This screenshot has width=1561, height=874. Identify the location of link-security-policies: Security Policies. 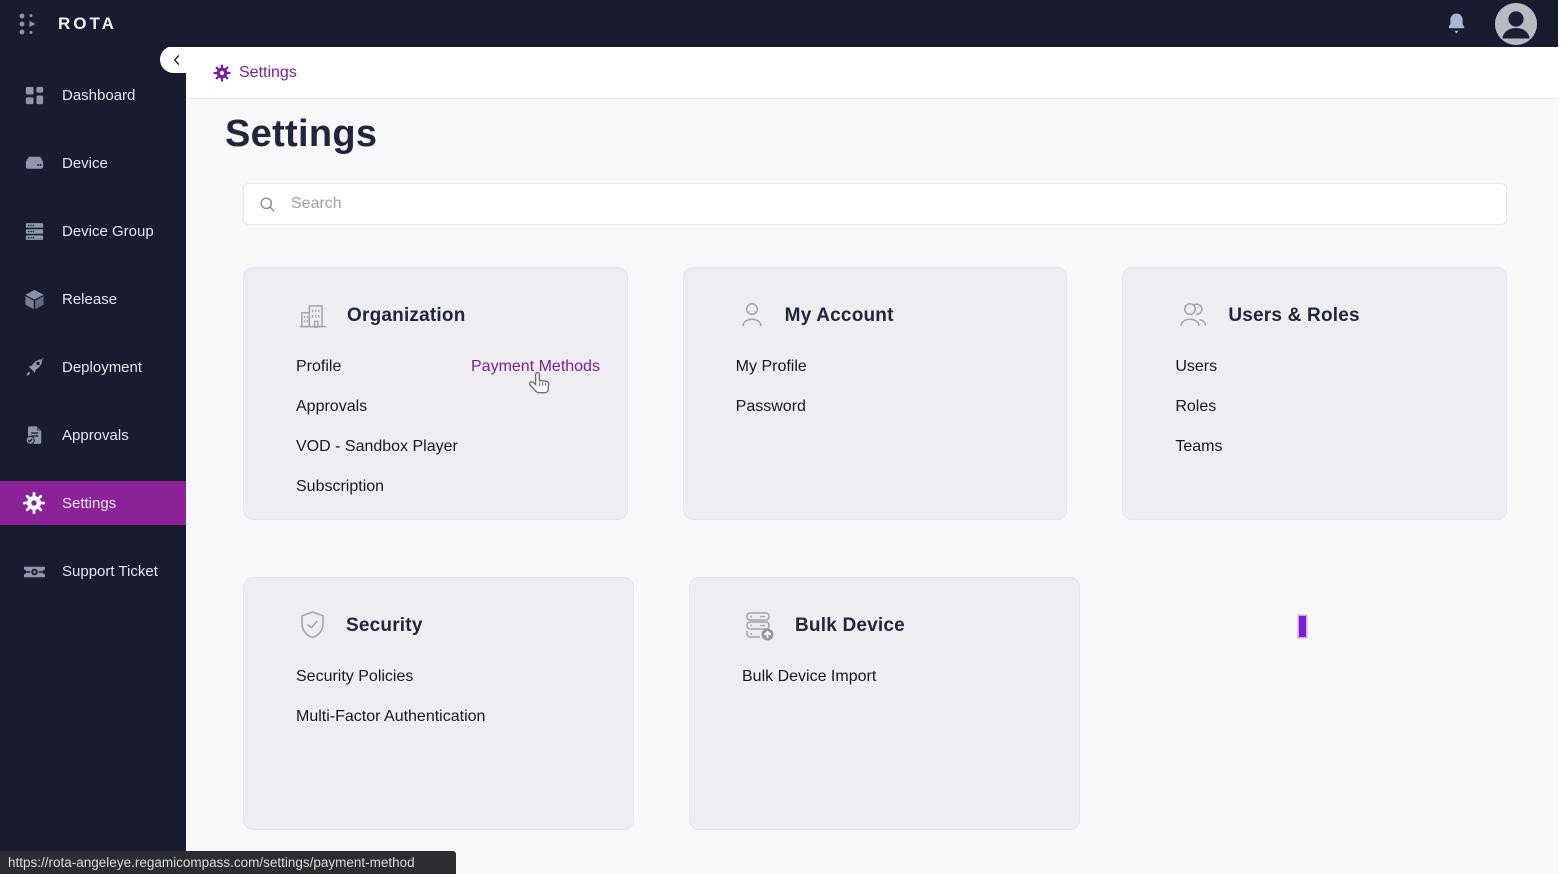
(354, 677).